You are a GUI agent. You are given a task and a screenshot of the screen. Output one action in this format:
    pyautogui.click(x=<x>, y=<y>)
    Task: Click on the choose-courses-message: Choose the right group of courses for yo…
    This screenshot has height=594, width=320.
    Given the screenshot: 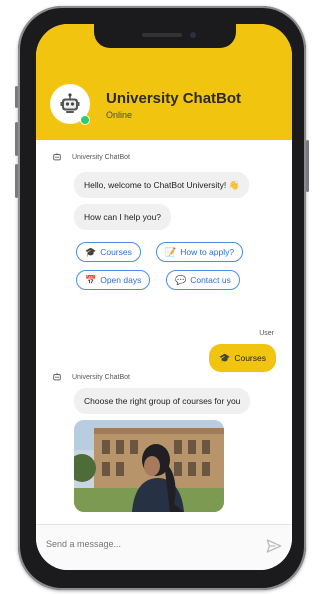 What is the action you would take?
    pyautogui.click(x=162, y=401)
    